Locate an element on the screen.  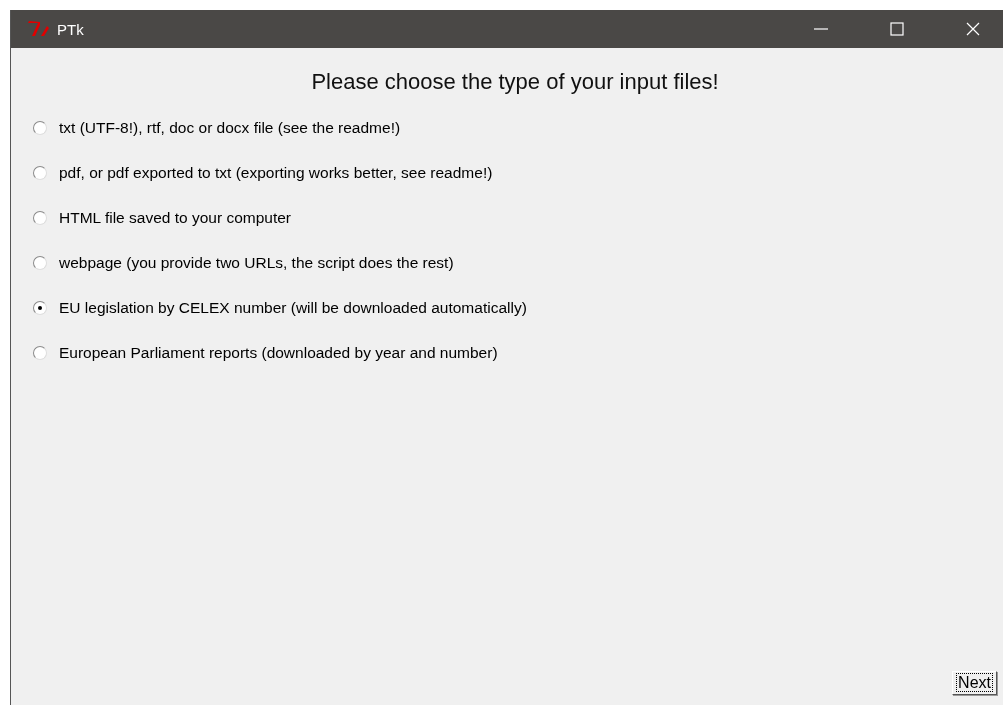
window-title: PTk is located at coordinates (70, 29).